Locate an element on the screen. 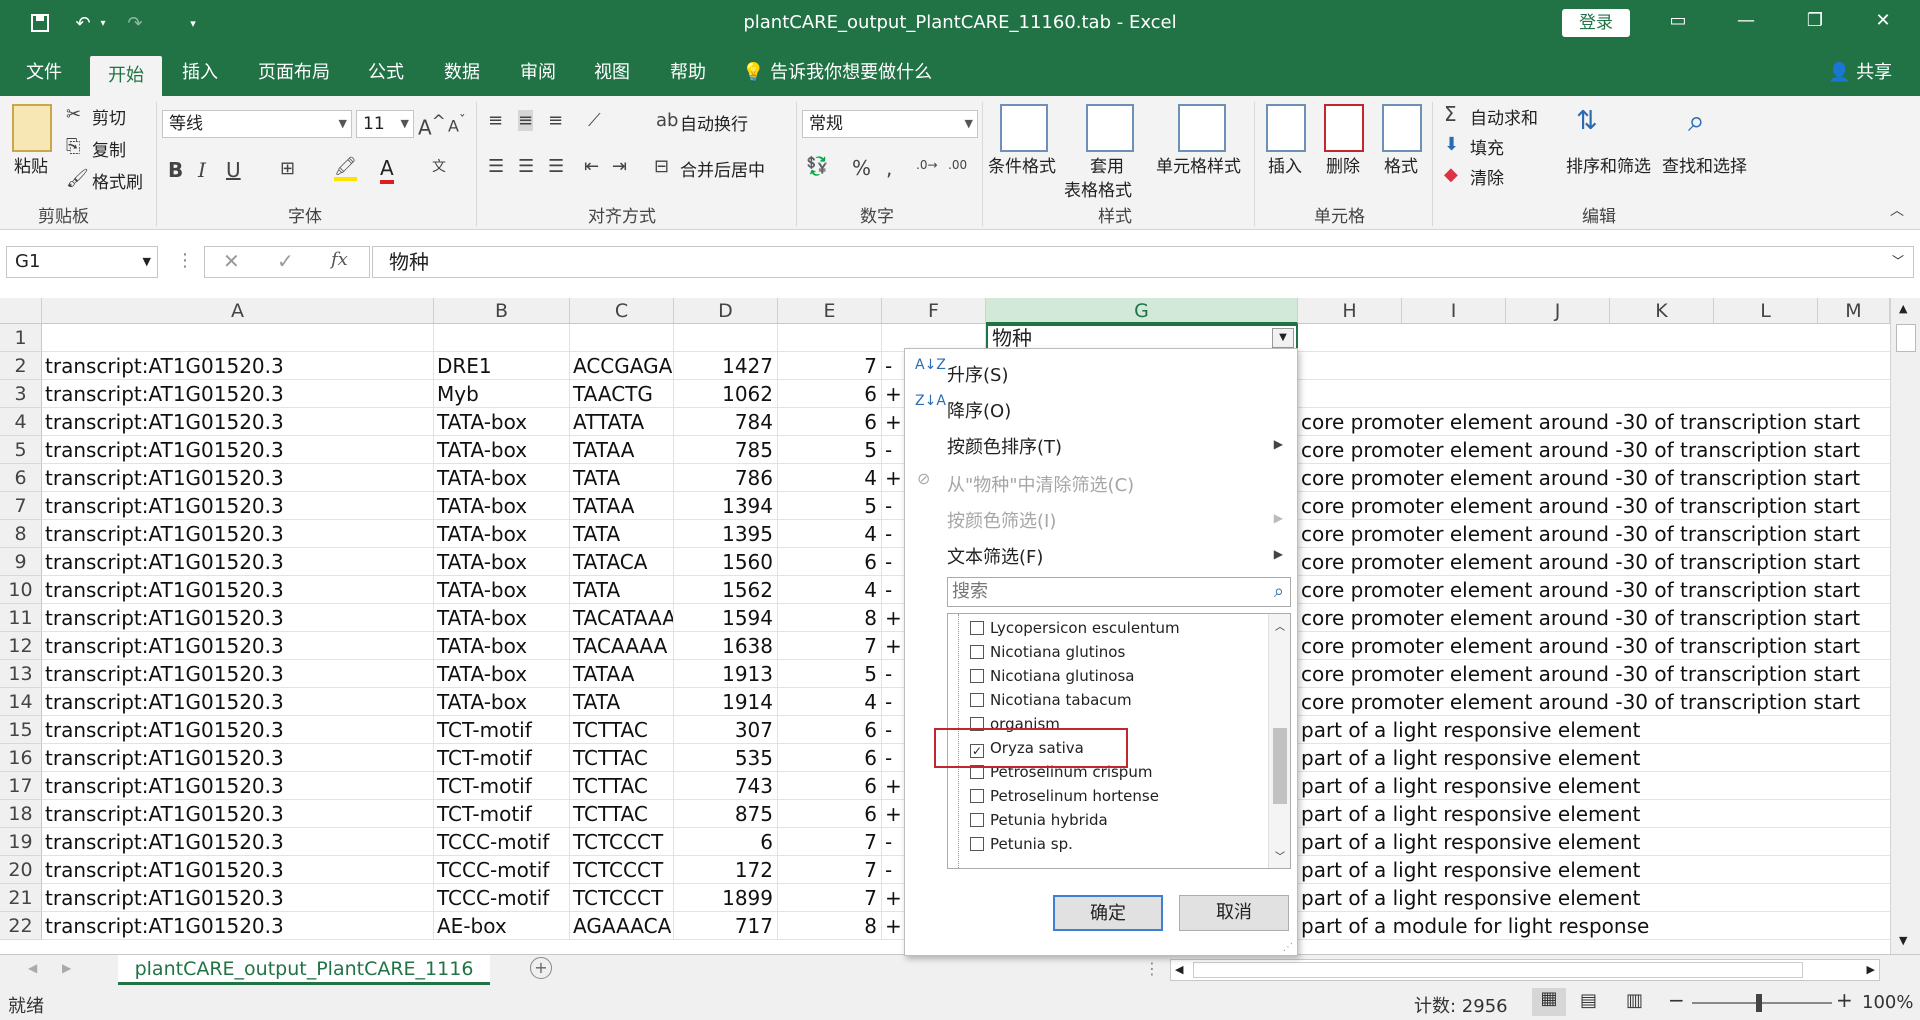  zoom-level: 100% is located at coordinates (1887, 1002).